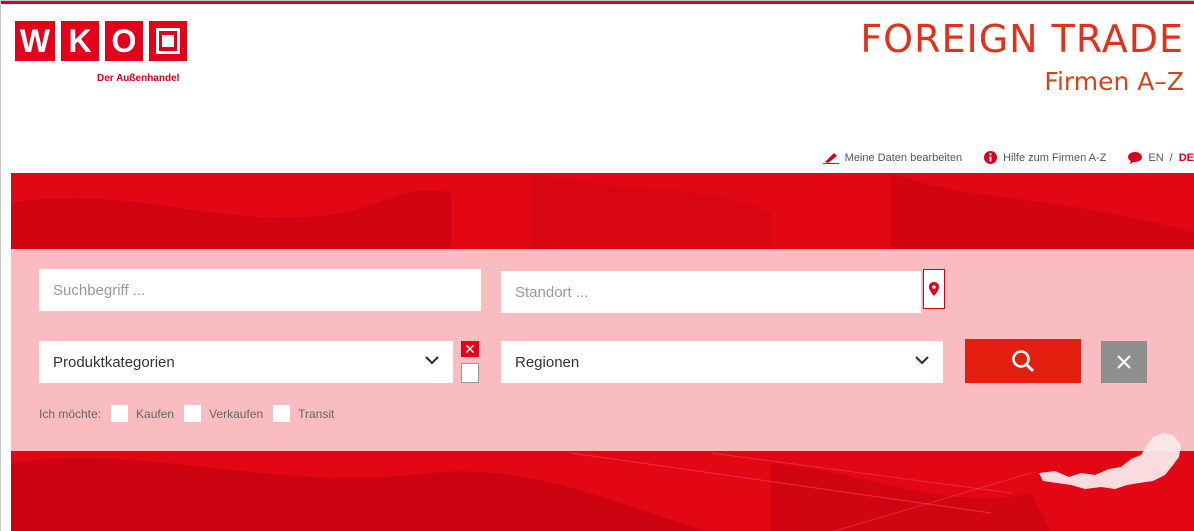 This screenshot has width=1194, height=531. I want to click on lang-de: DE, so click(1186, 158).